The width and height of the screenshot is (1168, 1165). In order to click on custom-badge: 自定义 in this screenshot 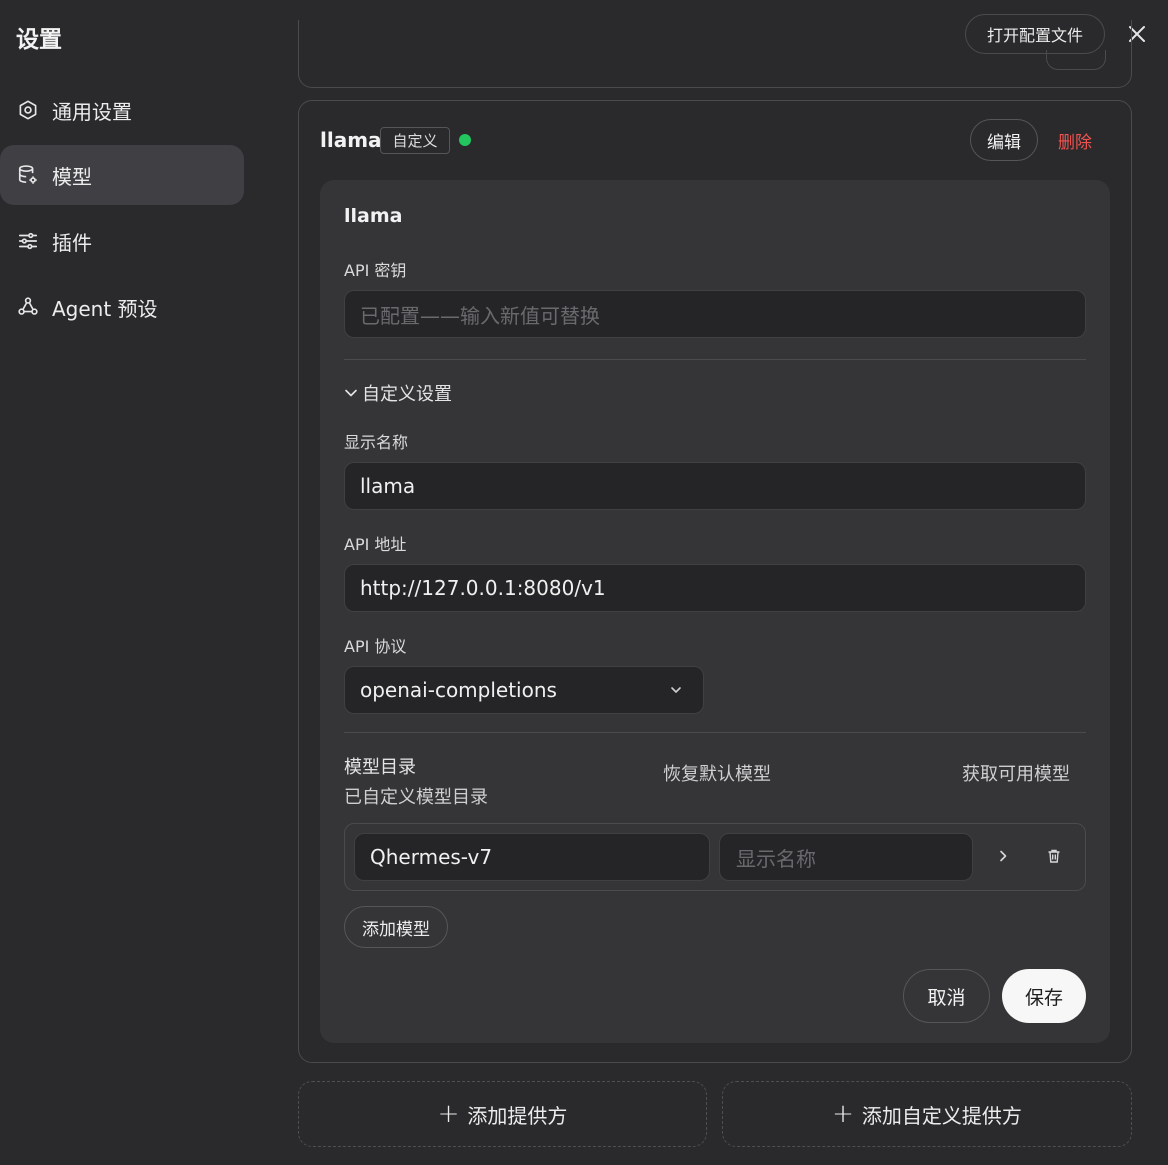, I will do `click(415, 140)`.